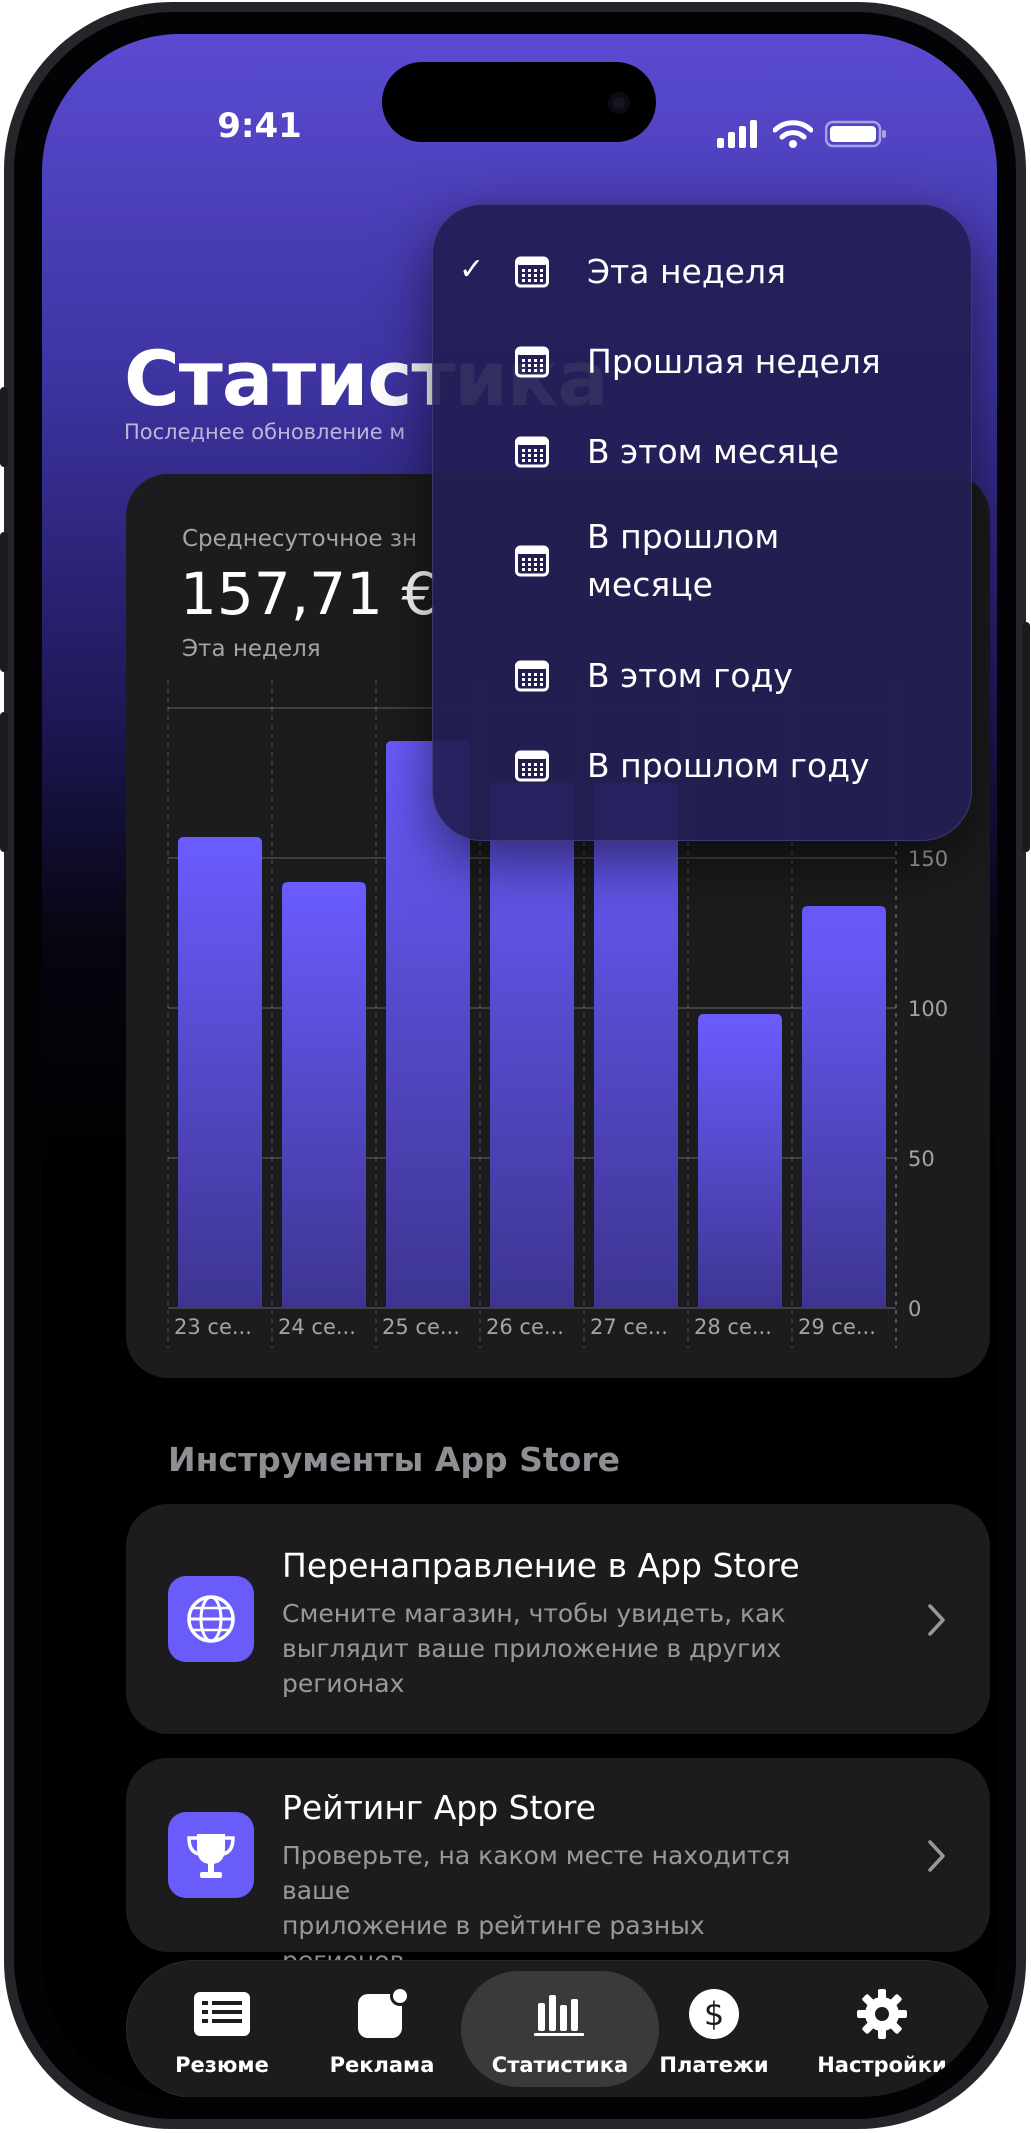 Image resolution: width=1031 pixels, height=2133 pixels. I want to click on period-option-label: В прошлом месяце, so click(683, 560).